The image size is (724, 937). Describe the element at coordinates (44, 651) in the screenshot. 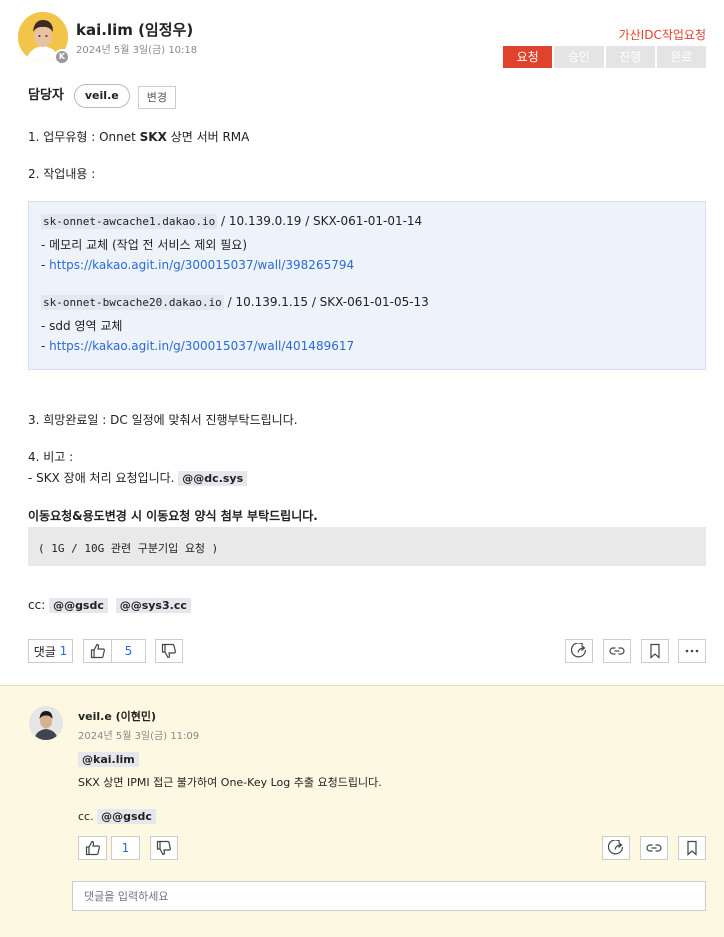

I see `comment-count-label: 댓글` at that location.